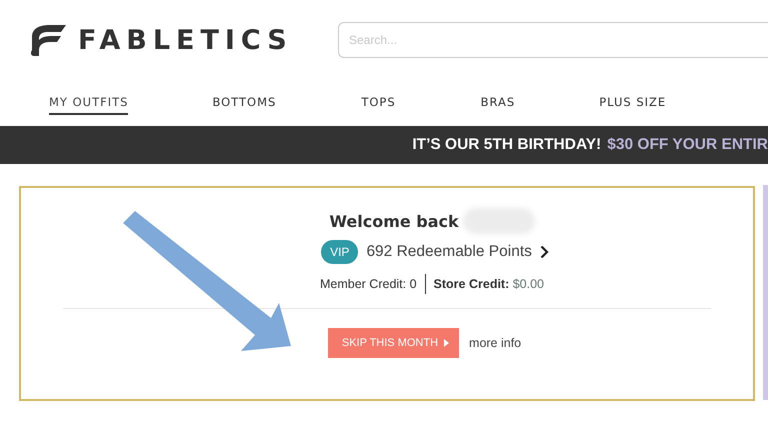 Image resolution: width=768 pixels, height=448 pixels. I want to click on store-credit: Store Credit: $0.00, so click(489, 284).